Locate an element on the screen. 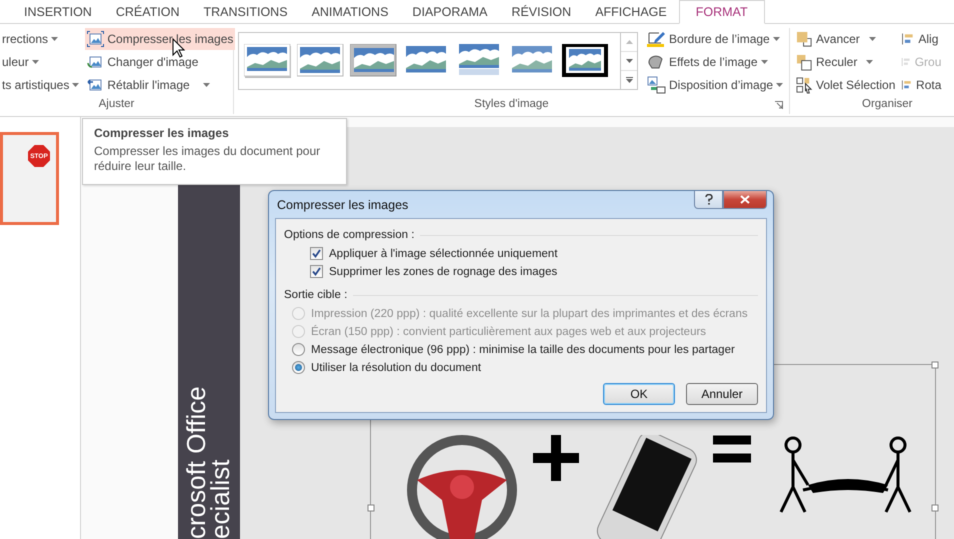 The height and width of the screenshot is (539, 954). dialog-button: OK is located at coordinates (639, 394).